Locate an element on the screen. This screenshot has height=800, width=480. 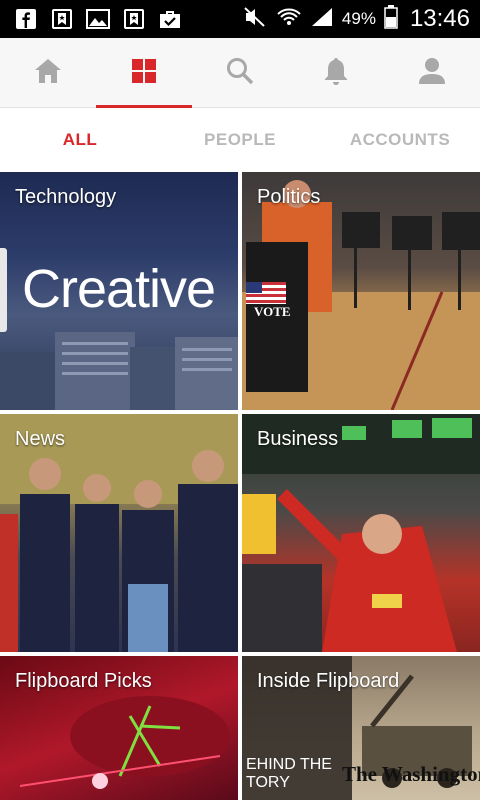
tile-label: Flipboard Picks is located at coordinates (83, 681).